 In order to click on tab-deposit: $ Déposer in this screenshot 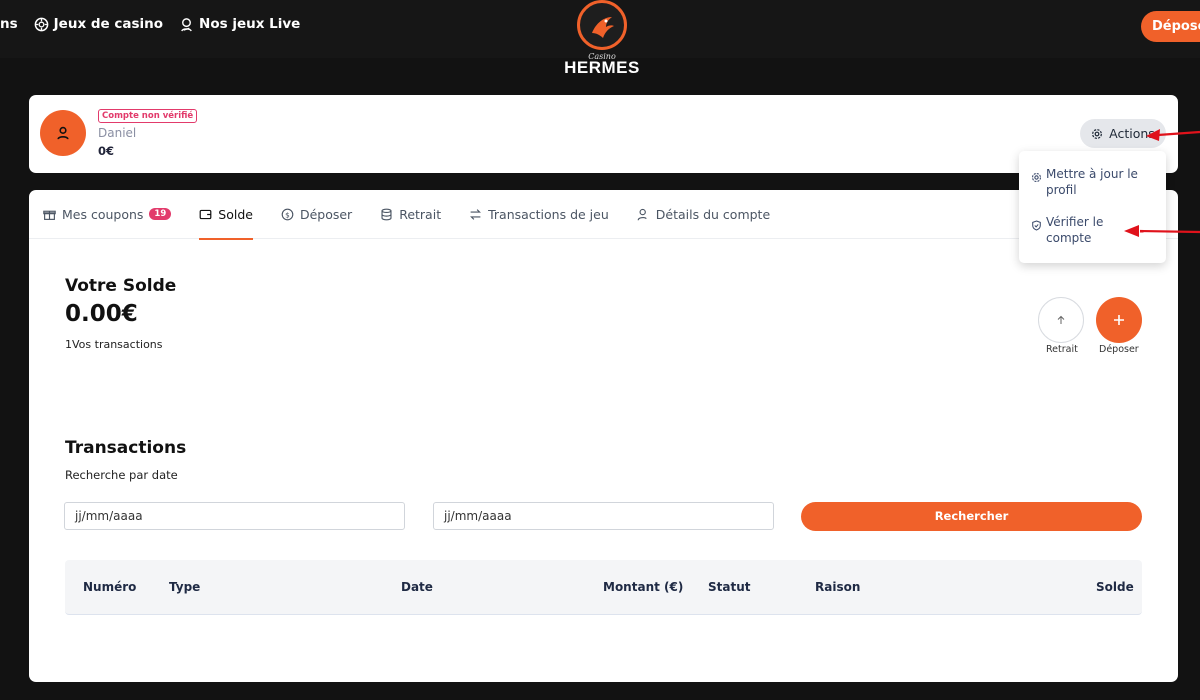, I will do `click(316, 214)`.